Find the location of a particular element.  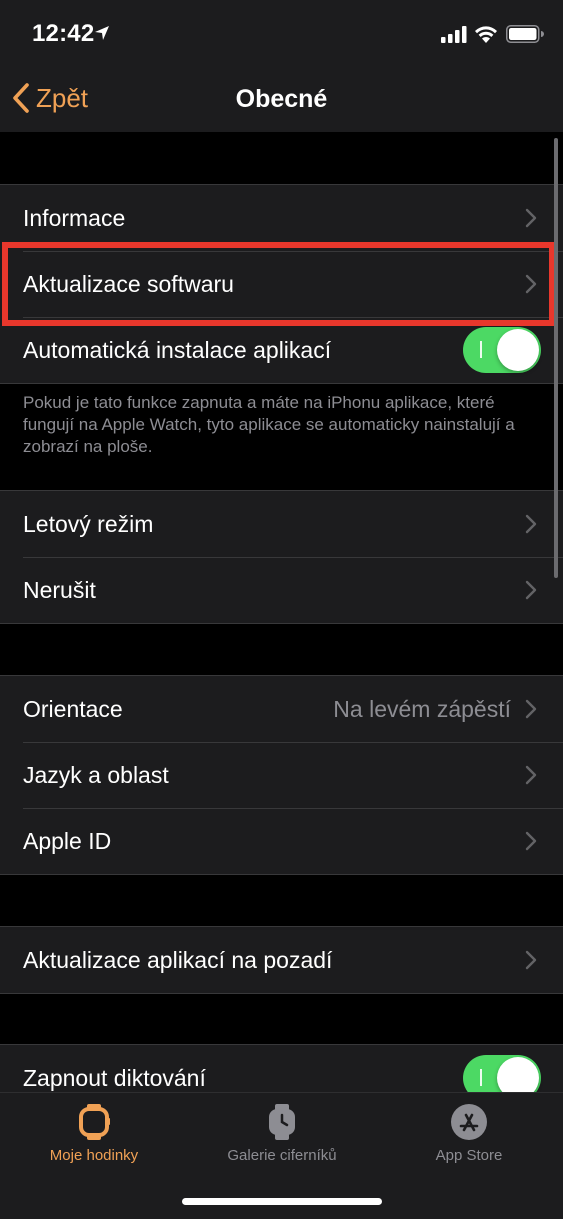

page-title: Obecné is located at coordinates (281, 99).